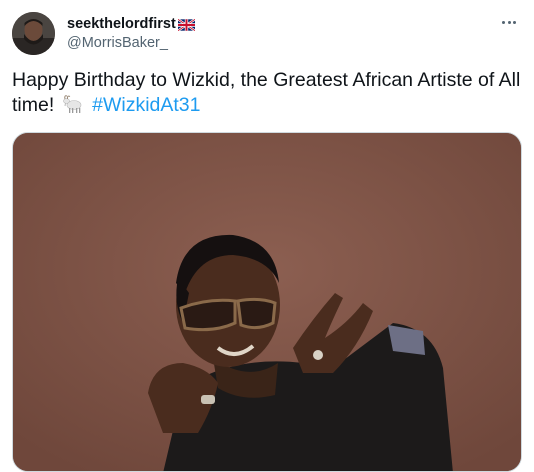  What do you see at coordinates (186, 24) in the screenshot?
I see `uk-flag-icon` at bounding box center [186, 24].